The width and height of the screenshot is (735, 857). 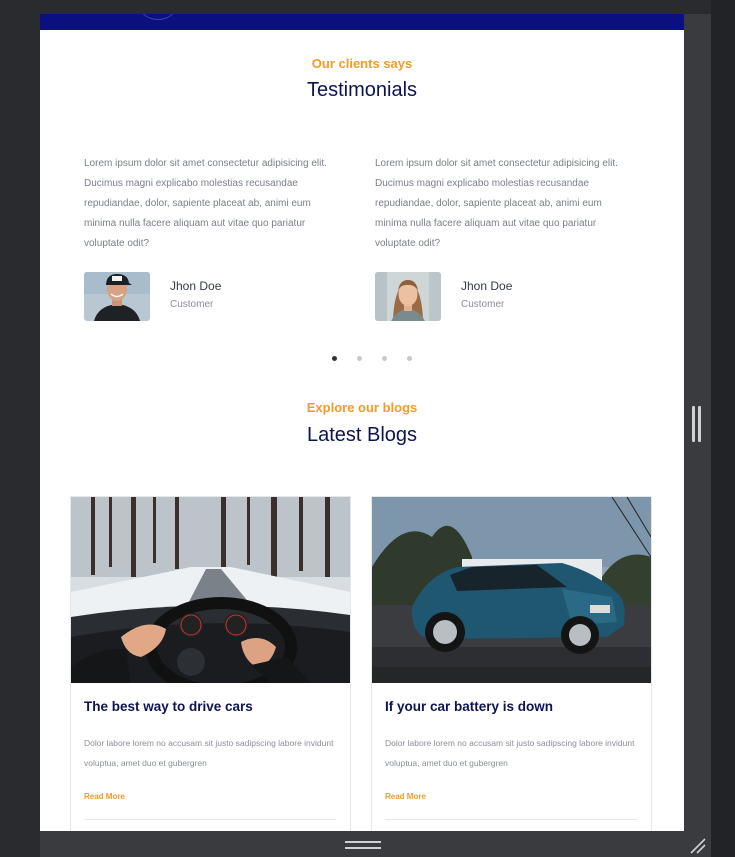 I want to click on man-in-cap-photo-icon, so click(x=117, y=296).